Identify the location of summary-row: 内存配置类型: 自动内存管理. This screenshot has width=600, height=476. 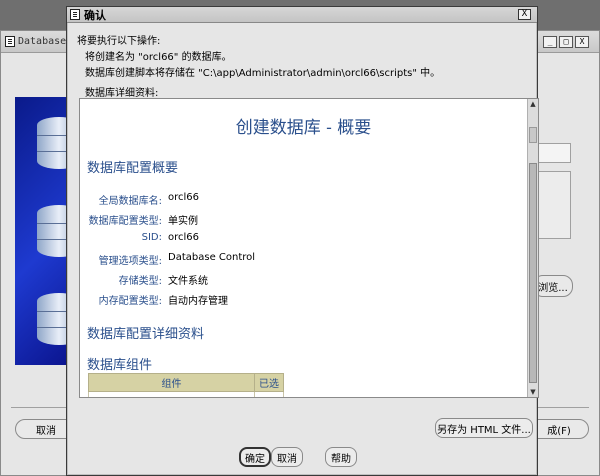
(230, 299).